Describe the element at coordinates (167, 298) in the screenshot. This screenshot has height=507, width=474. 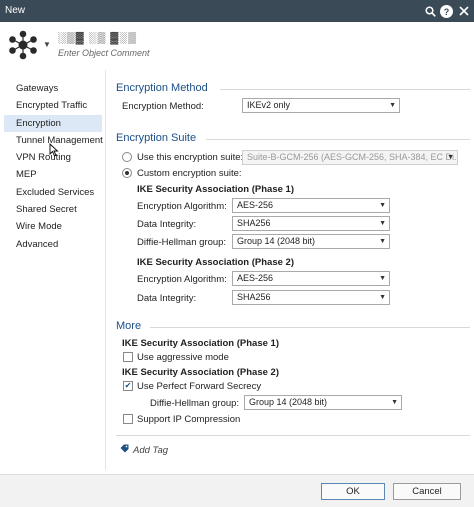
I see `phase2-integrity-label: Data Integrity:` at that location.